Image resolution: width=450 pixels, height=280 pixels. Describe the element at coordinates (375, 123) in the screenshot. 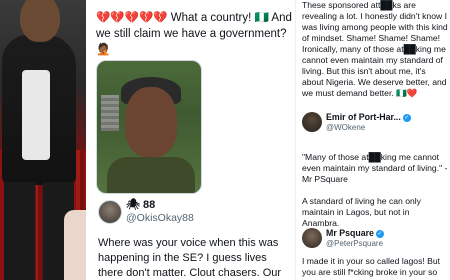

I see `emir-user-row: Emir of Port-Har... ✓ @WOkene` at that location.